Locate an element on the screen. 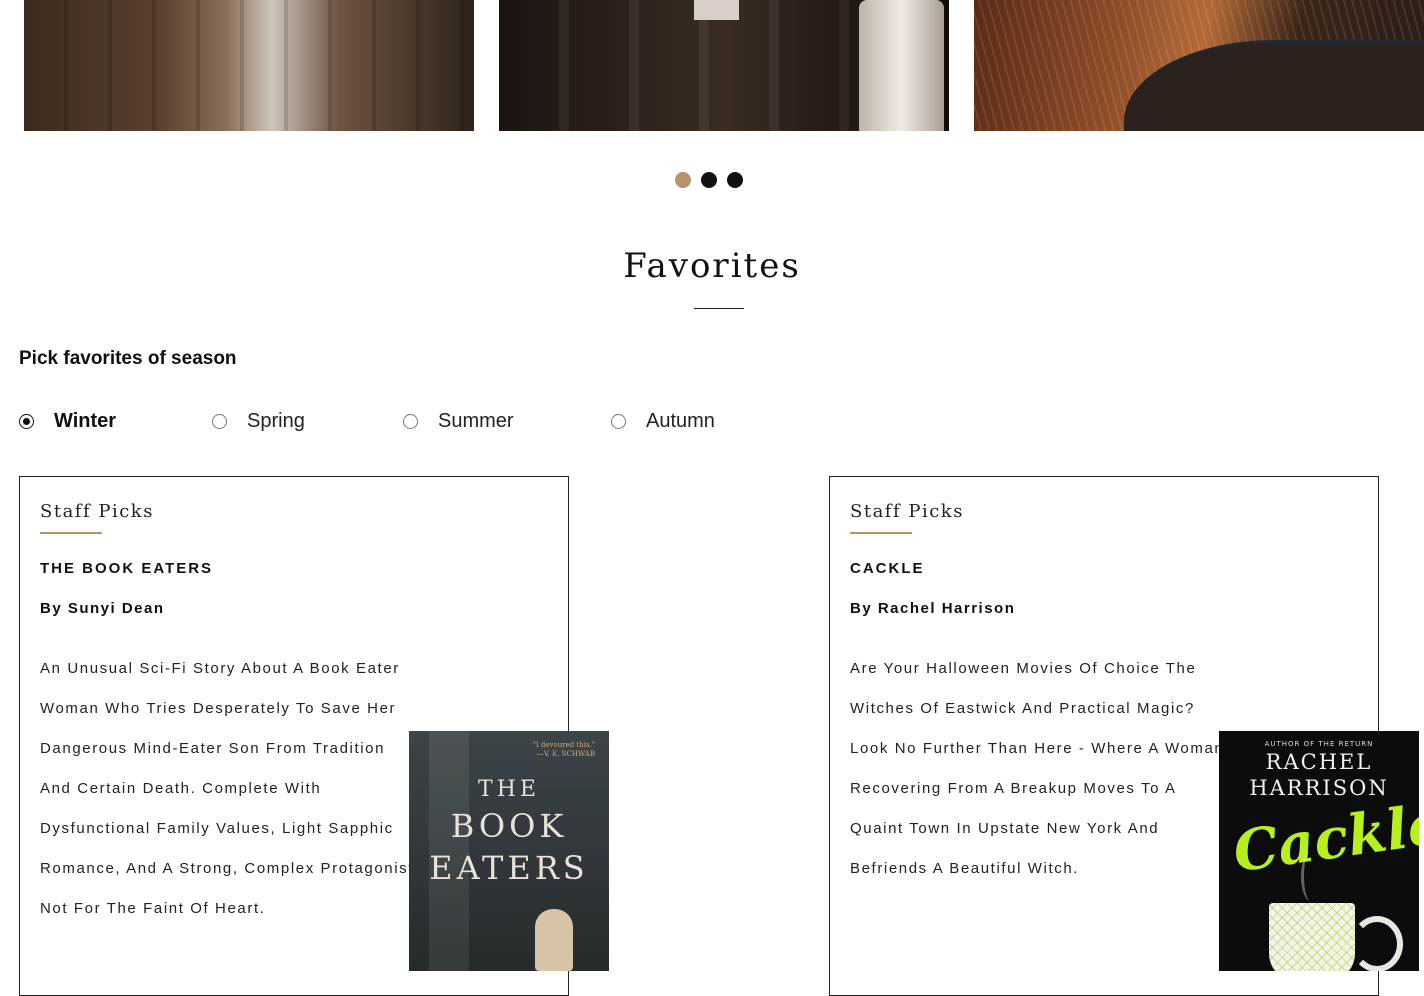 The width and height of the screenshot is (1424, 996). radio-autumn is located at coordinates (618, 421).